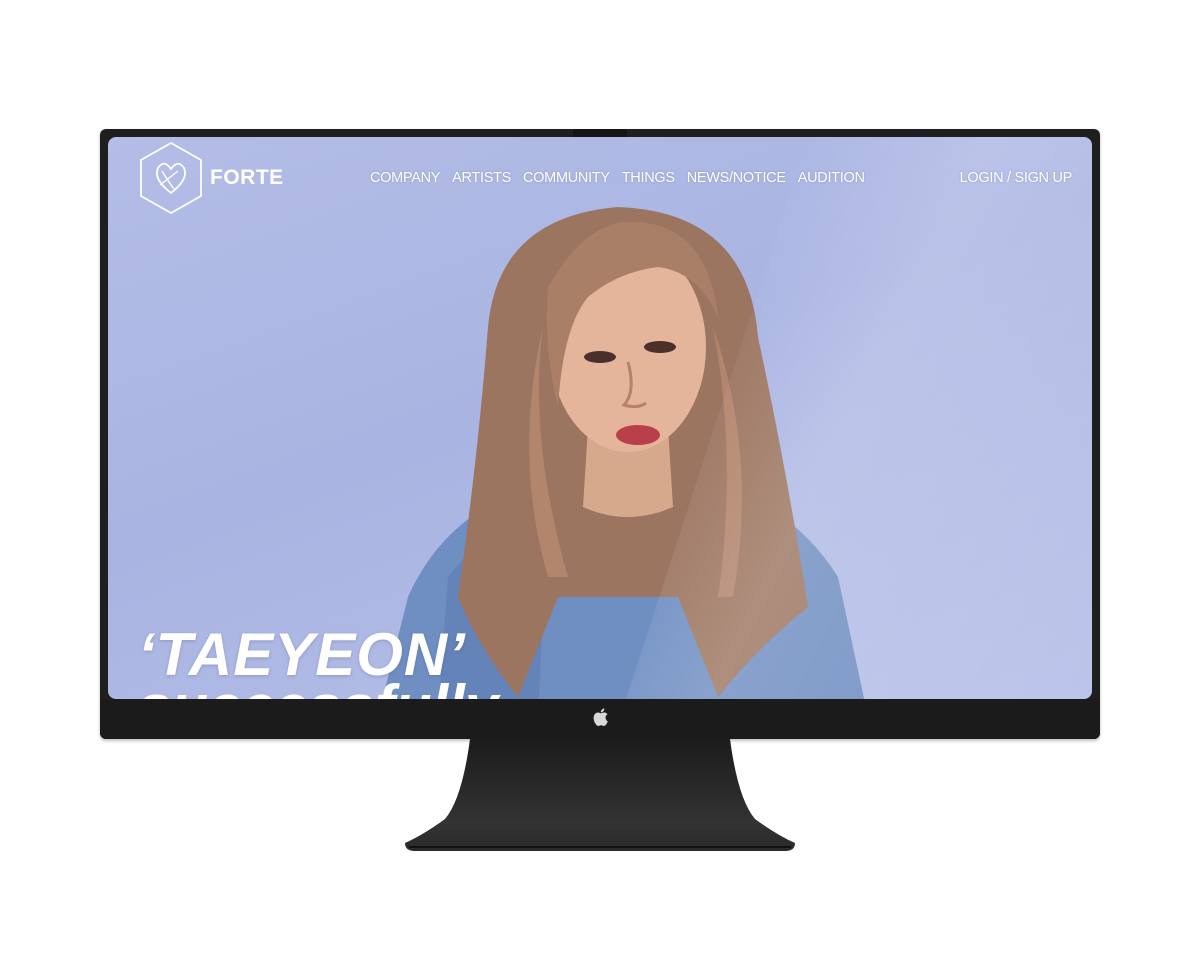  What do you see at coordinates (566, 178) in the screenshot?
I see `nav-item-community: COMMUNITY` at bounding box center [566, 178].